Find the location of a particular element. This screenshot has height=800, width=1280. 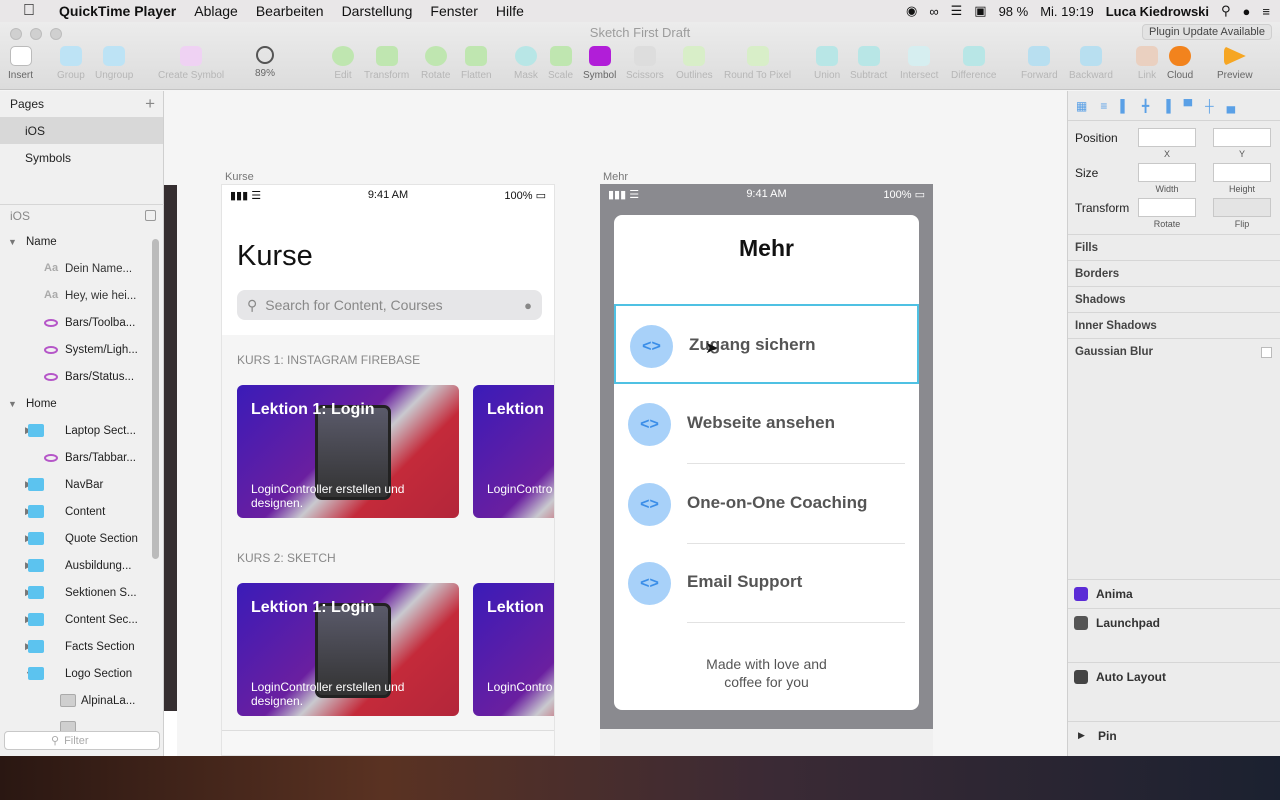

symbol-button: Symbol is located at coordinates (599, 63).